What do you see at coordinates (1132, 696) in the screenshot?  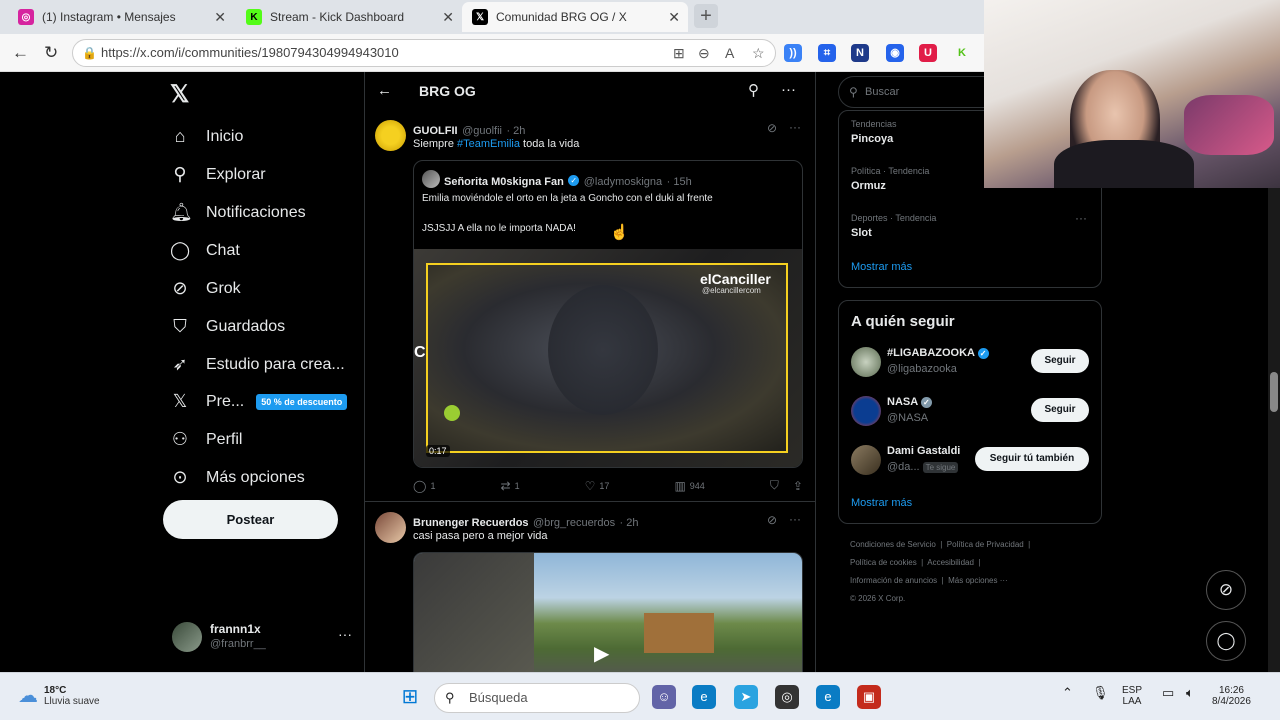 I see `language-indicator: ESP LAA` at bounding box center [1132, 696].